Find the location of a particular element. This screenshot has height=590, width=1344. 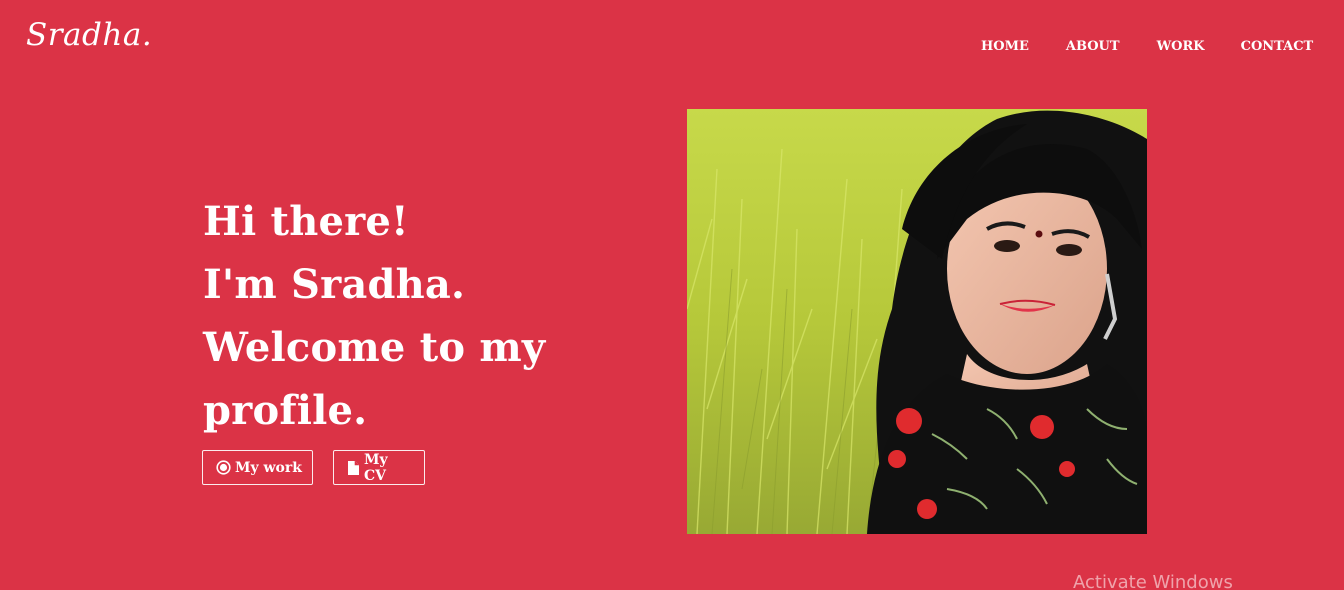

hero-line-name: I'm Sradha. is located at coordinates (334, 284).